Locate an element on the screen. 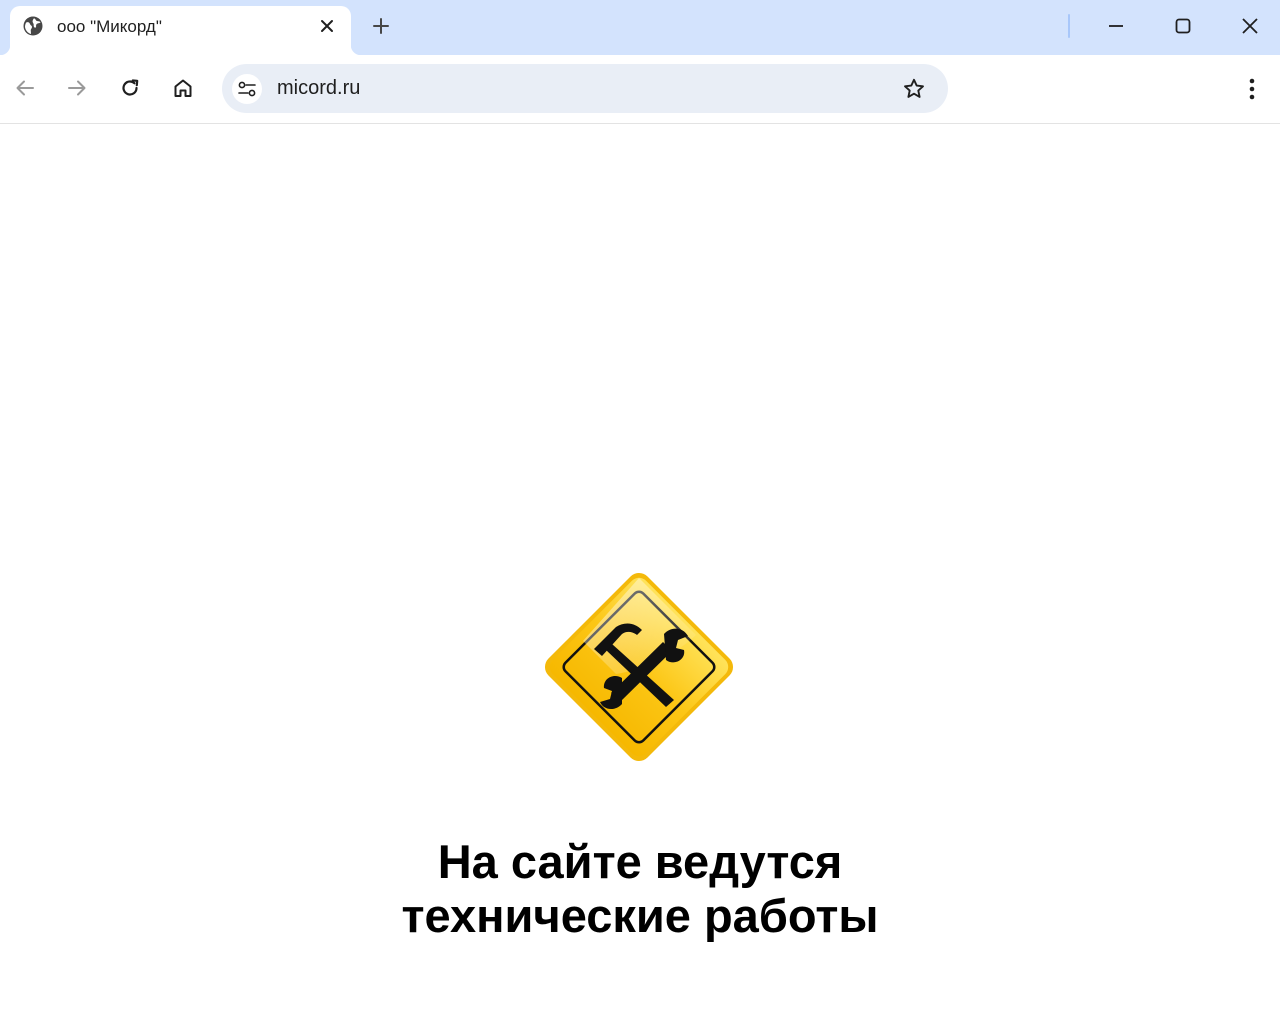 The width and height of the screenshot is (1280, 1015). tab-title: ооо "Микорд" is located at coordinates (109, 26).